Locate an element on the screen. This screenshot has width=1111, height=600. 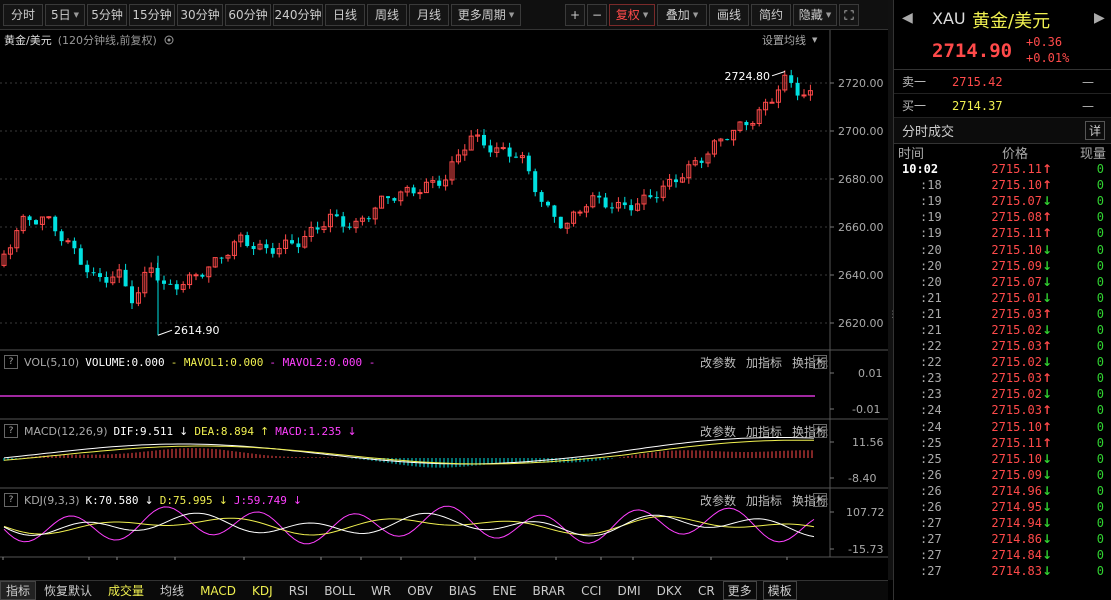
volume-tab: 成交量 is located at coordinates (126, 590).